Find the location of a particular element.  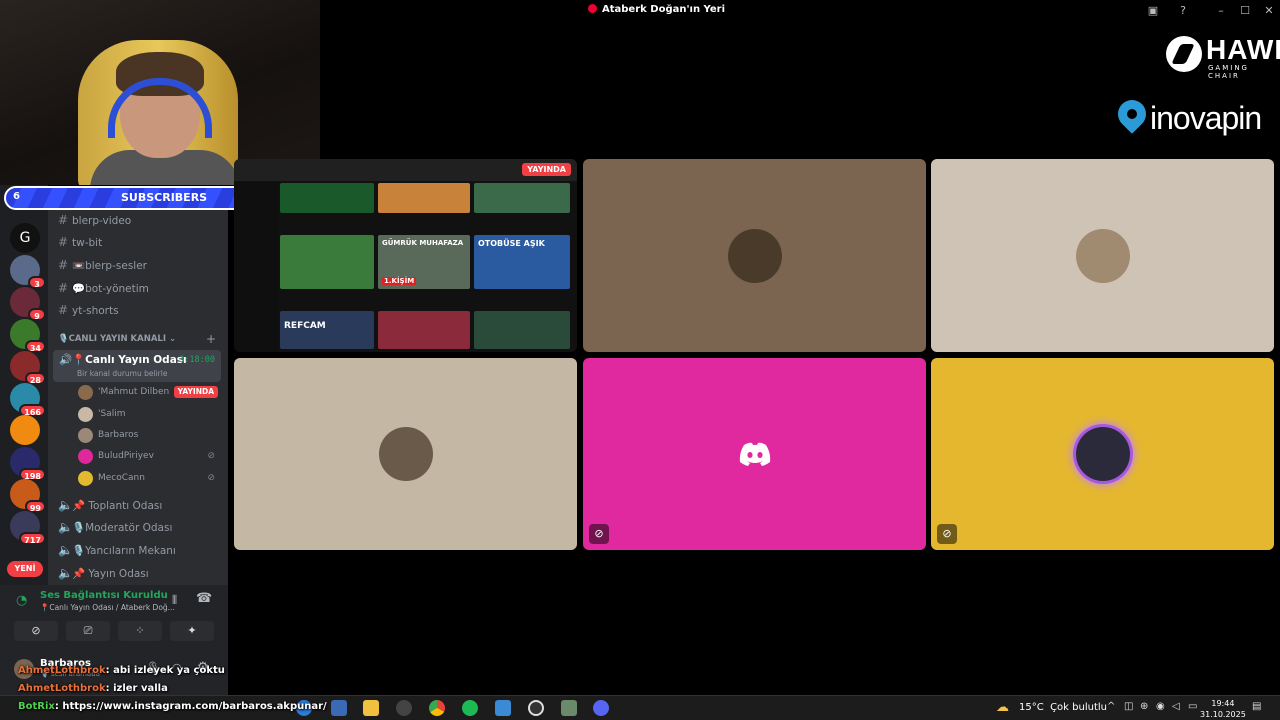

camera-toggle-button: ⊘ is located at coordinates (36, 631).